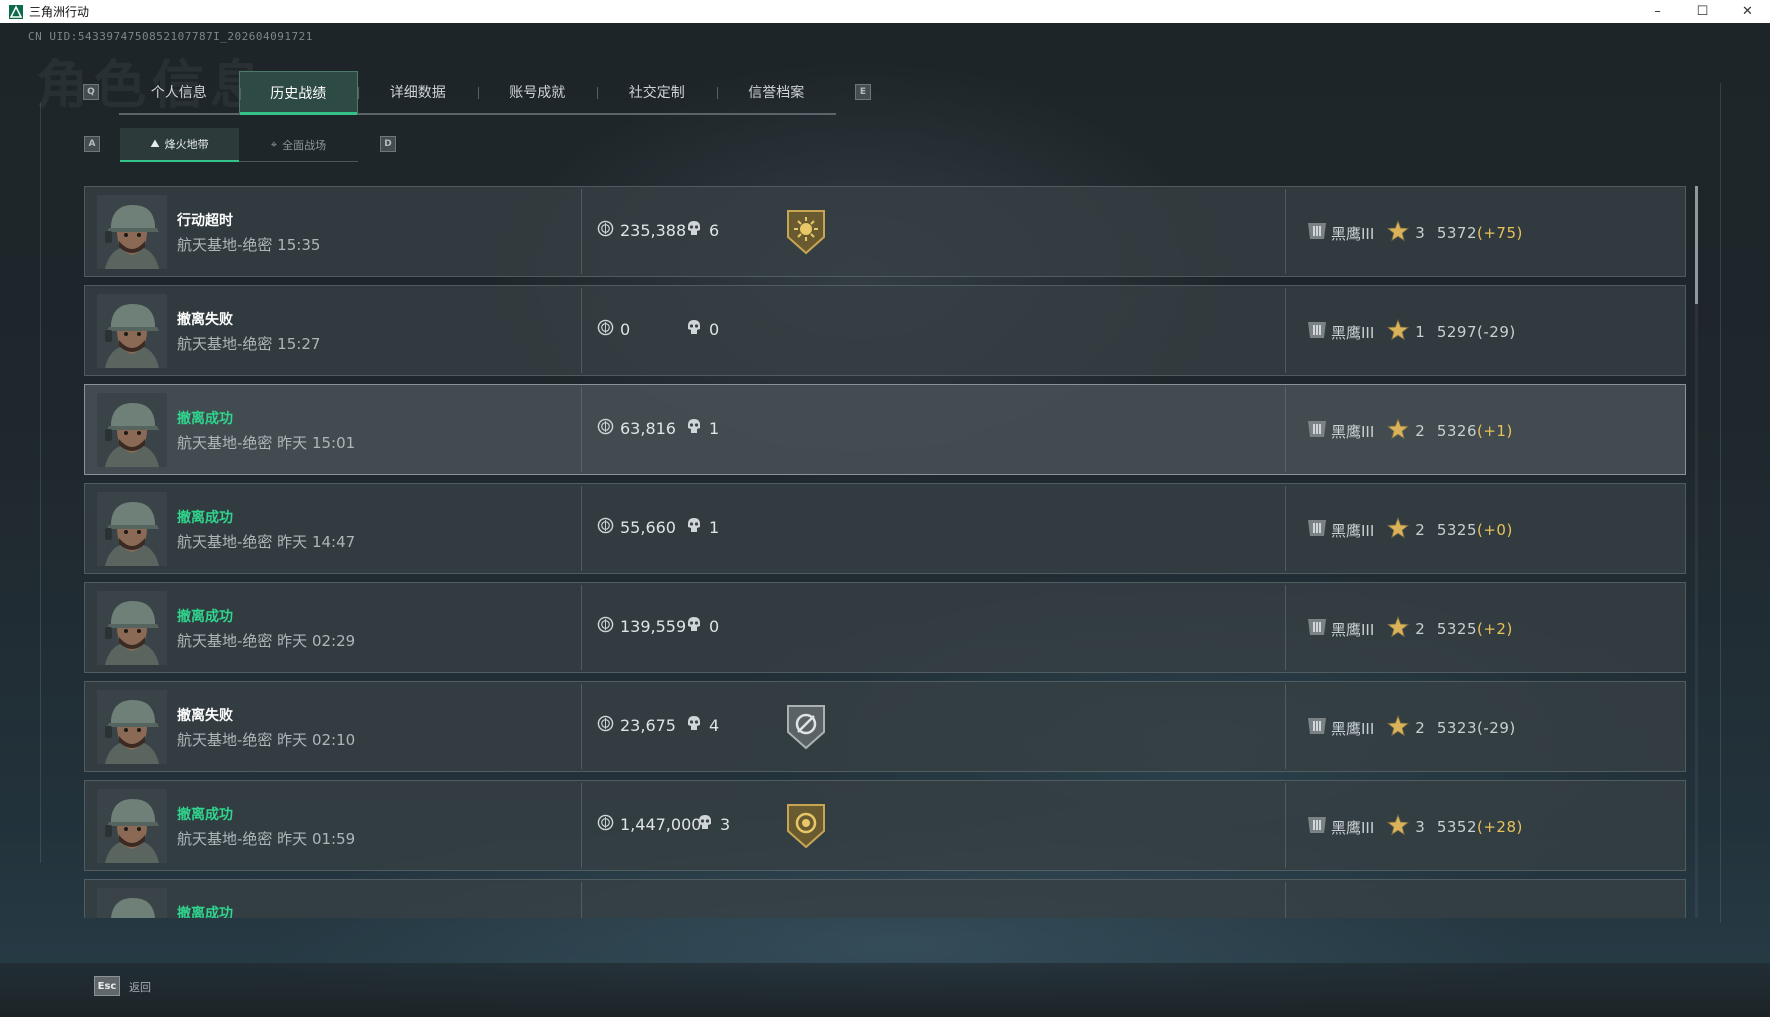 The height and width of the screenshot is (1017, 1770). I want to click on crosshair-icon: ⌖, so click(274, 144).